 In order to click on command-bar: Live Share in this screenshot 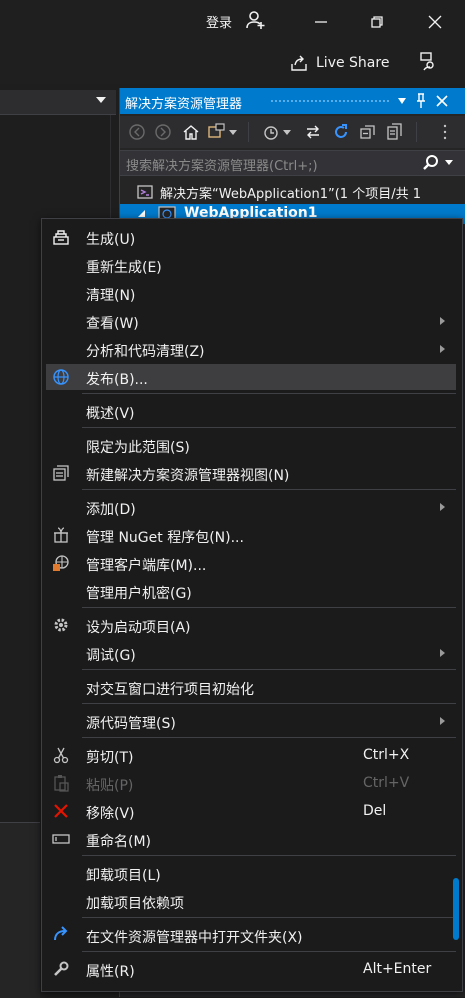, I will do `click(232, 64)`.